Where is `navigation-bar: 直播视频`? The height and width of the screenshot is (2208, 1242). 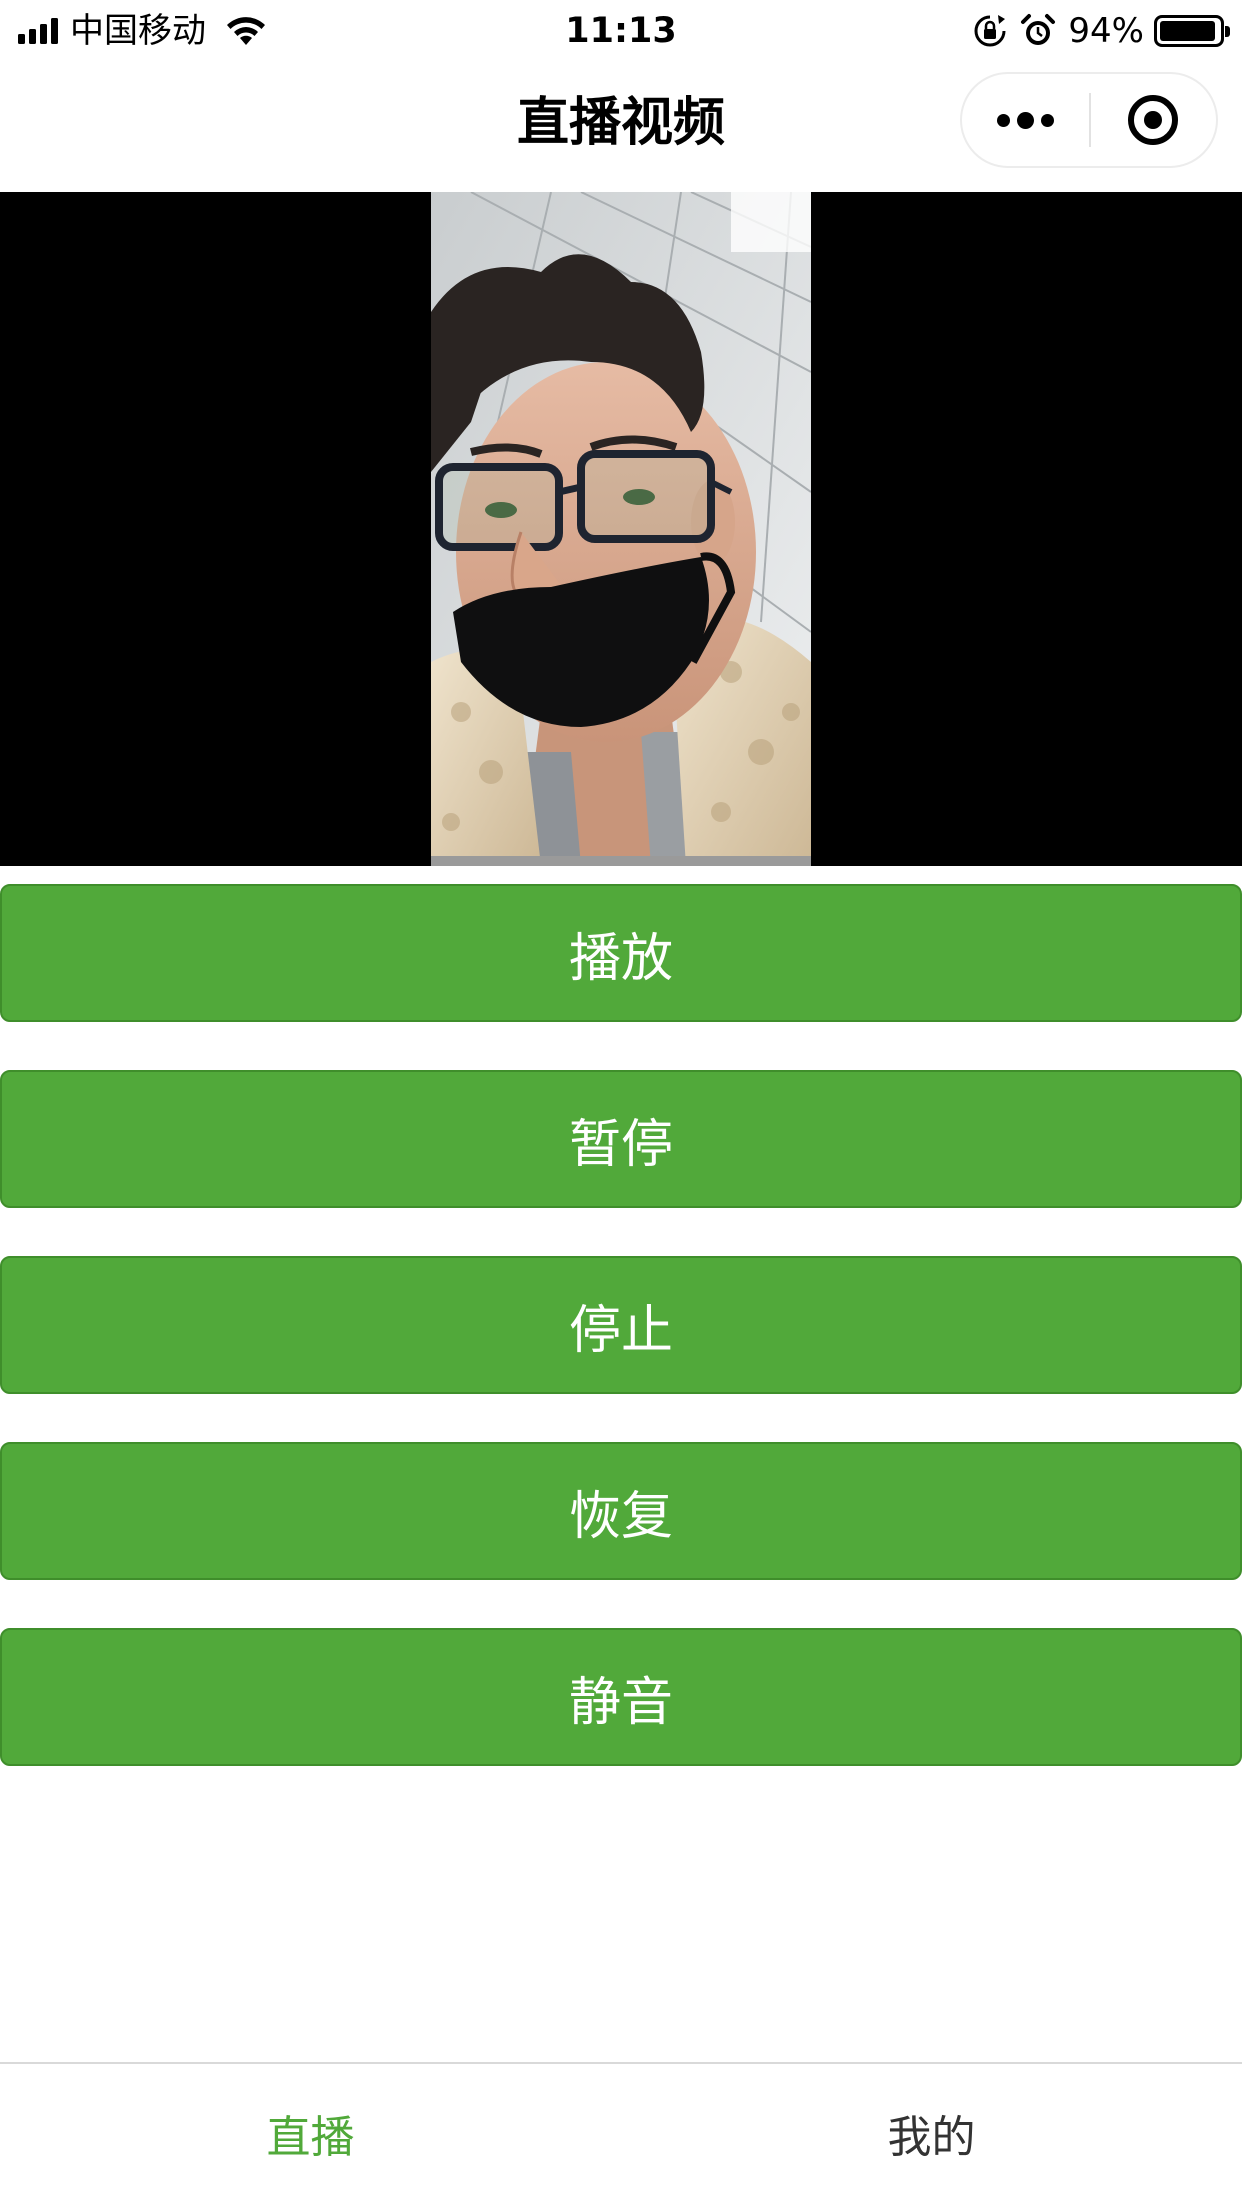
navigation-bar: 直播视频 is located at coordinates (621, 126).